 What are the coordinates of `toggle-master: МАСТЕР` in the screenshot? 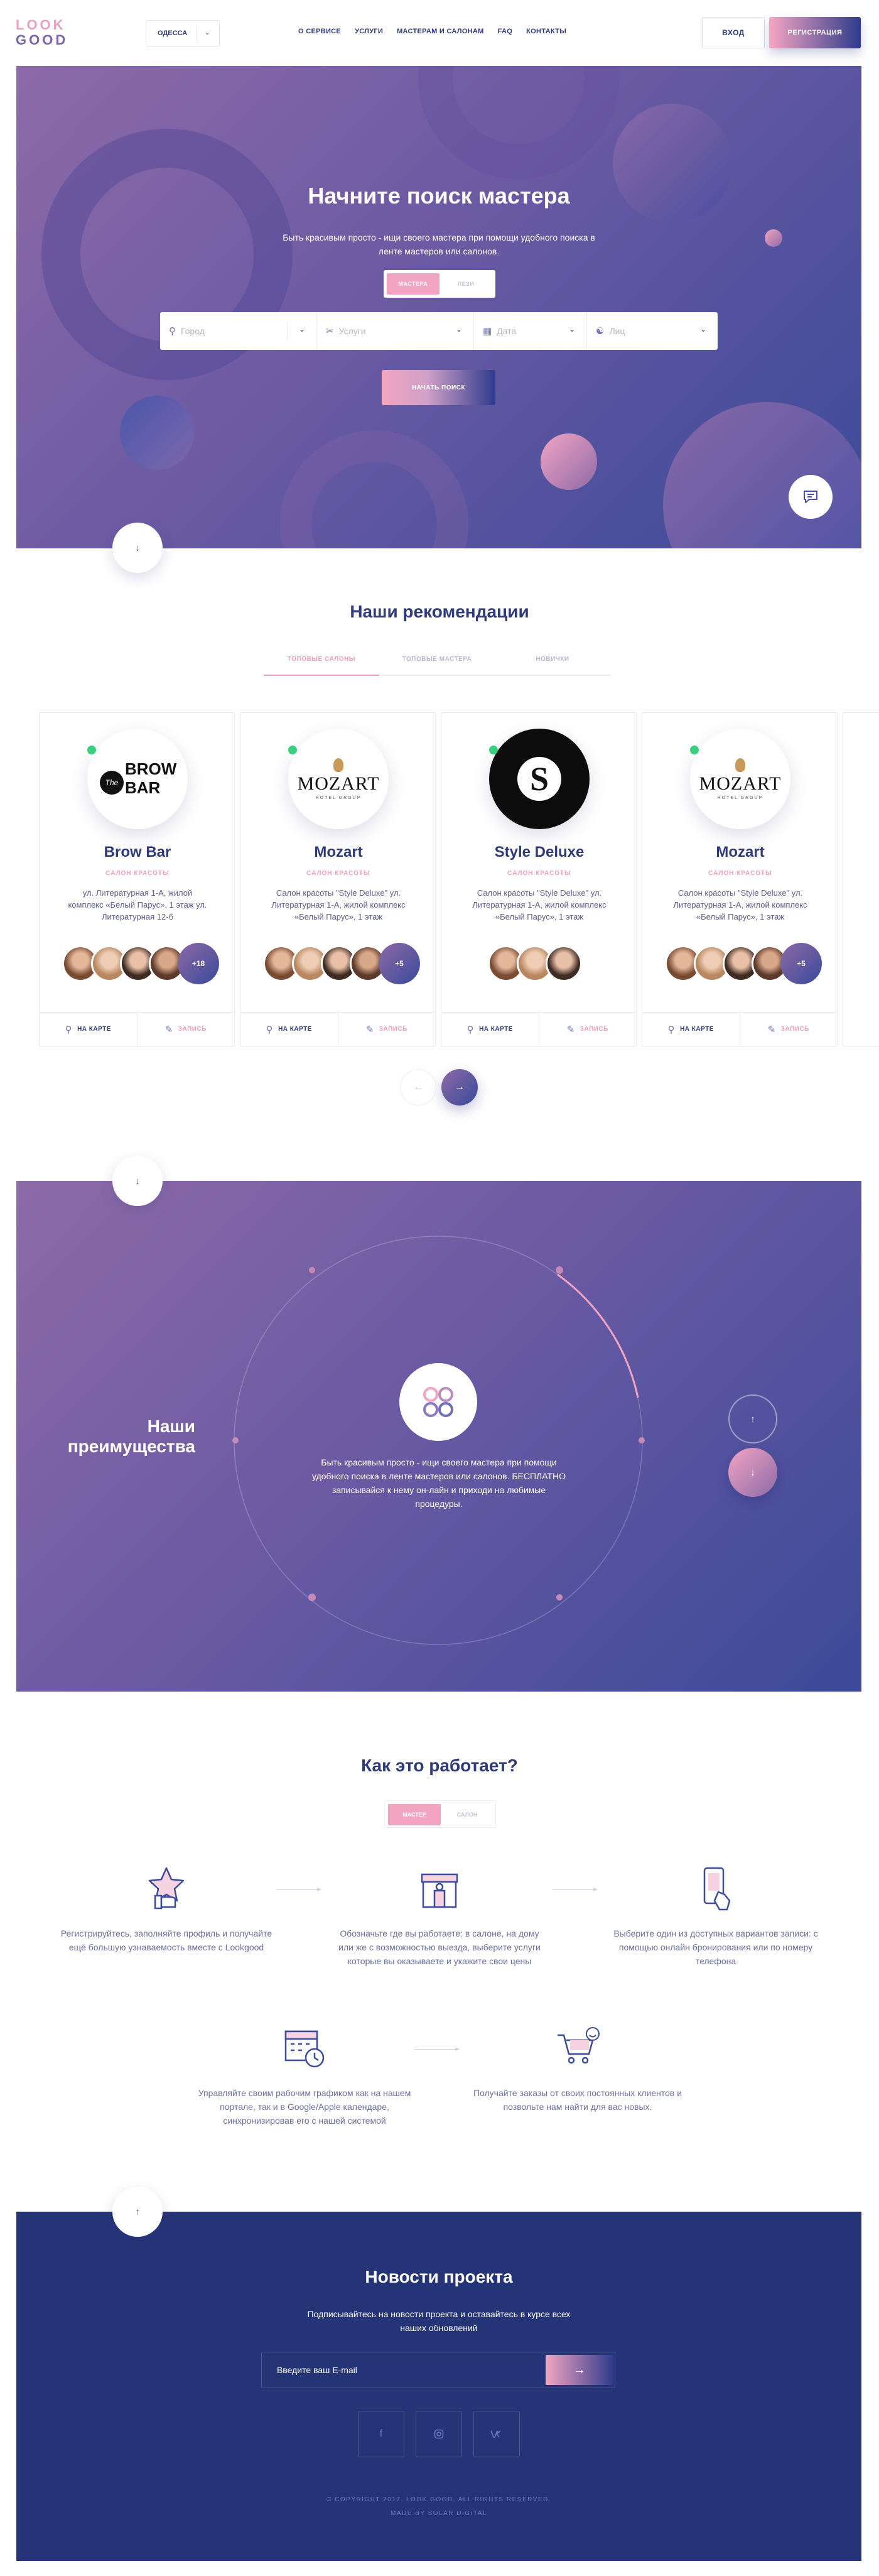 It's located at (415, 1814).